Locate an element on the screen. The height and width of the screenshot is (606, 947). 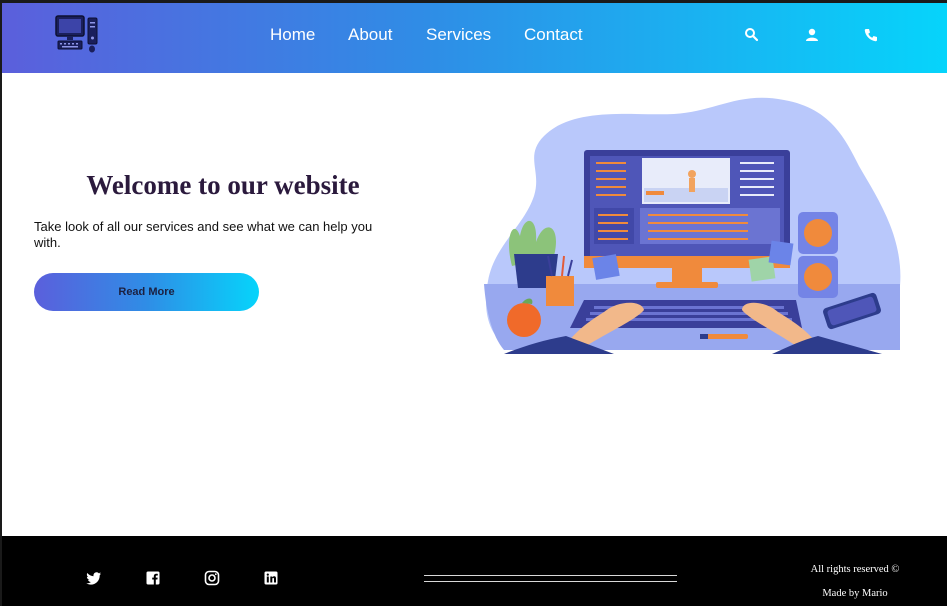
nav-services: Services is located at coordinates (458, 35).